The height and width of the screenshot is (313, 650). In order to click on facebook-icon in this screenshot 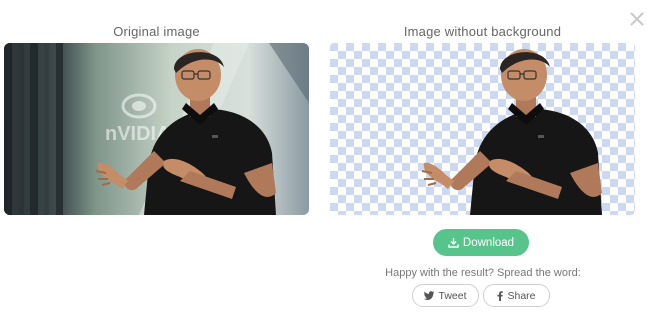, I will do `click(500, 295)`.